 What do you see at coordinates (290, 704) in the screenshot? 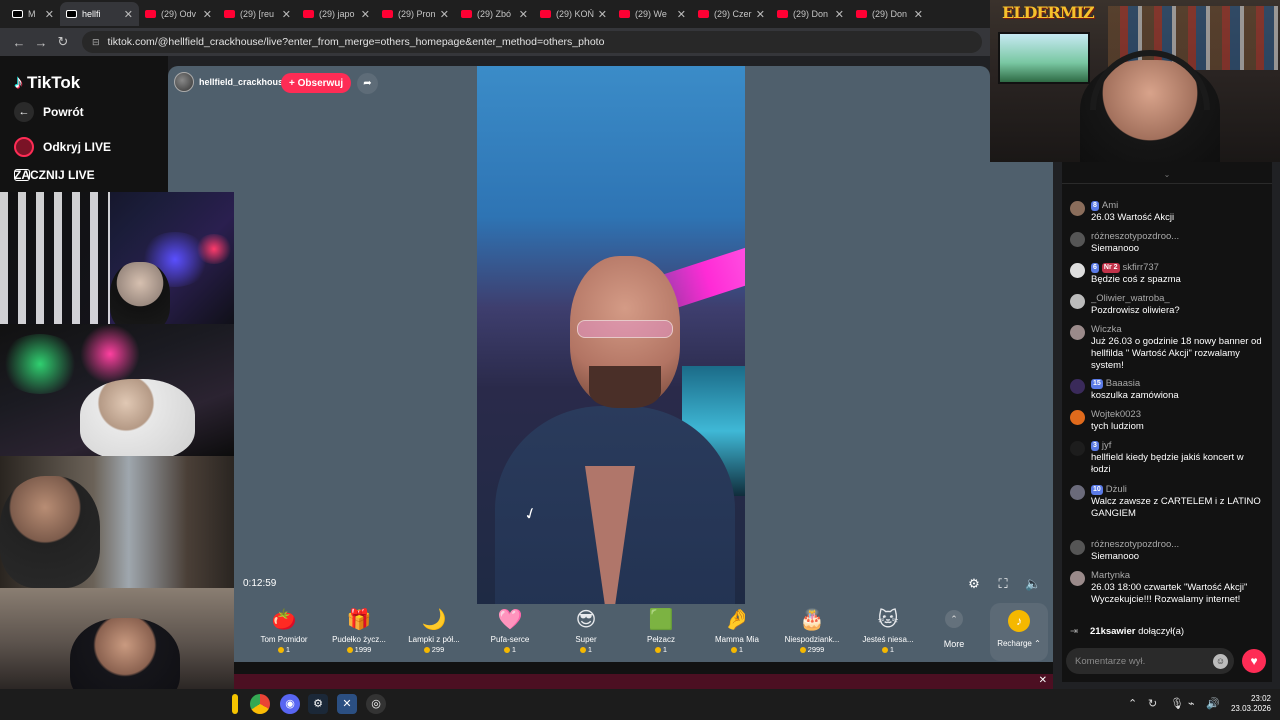
I see `discord-icon: ◉` at bounding box center [290, 704].